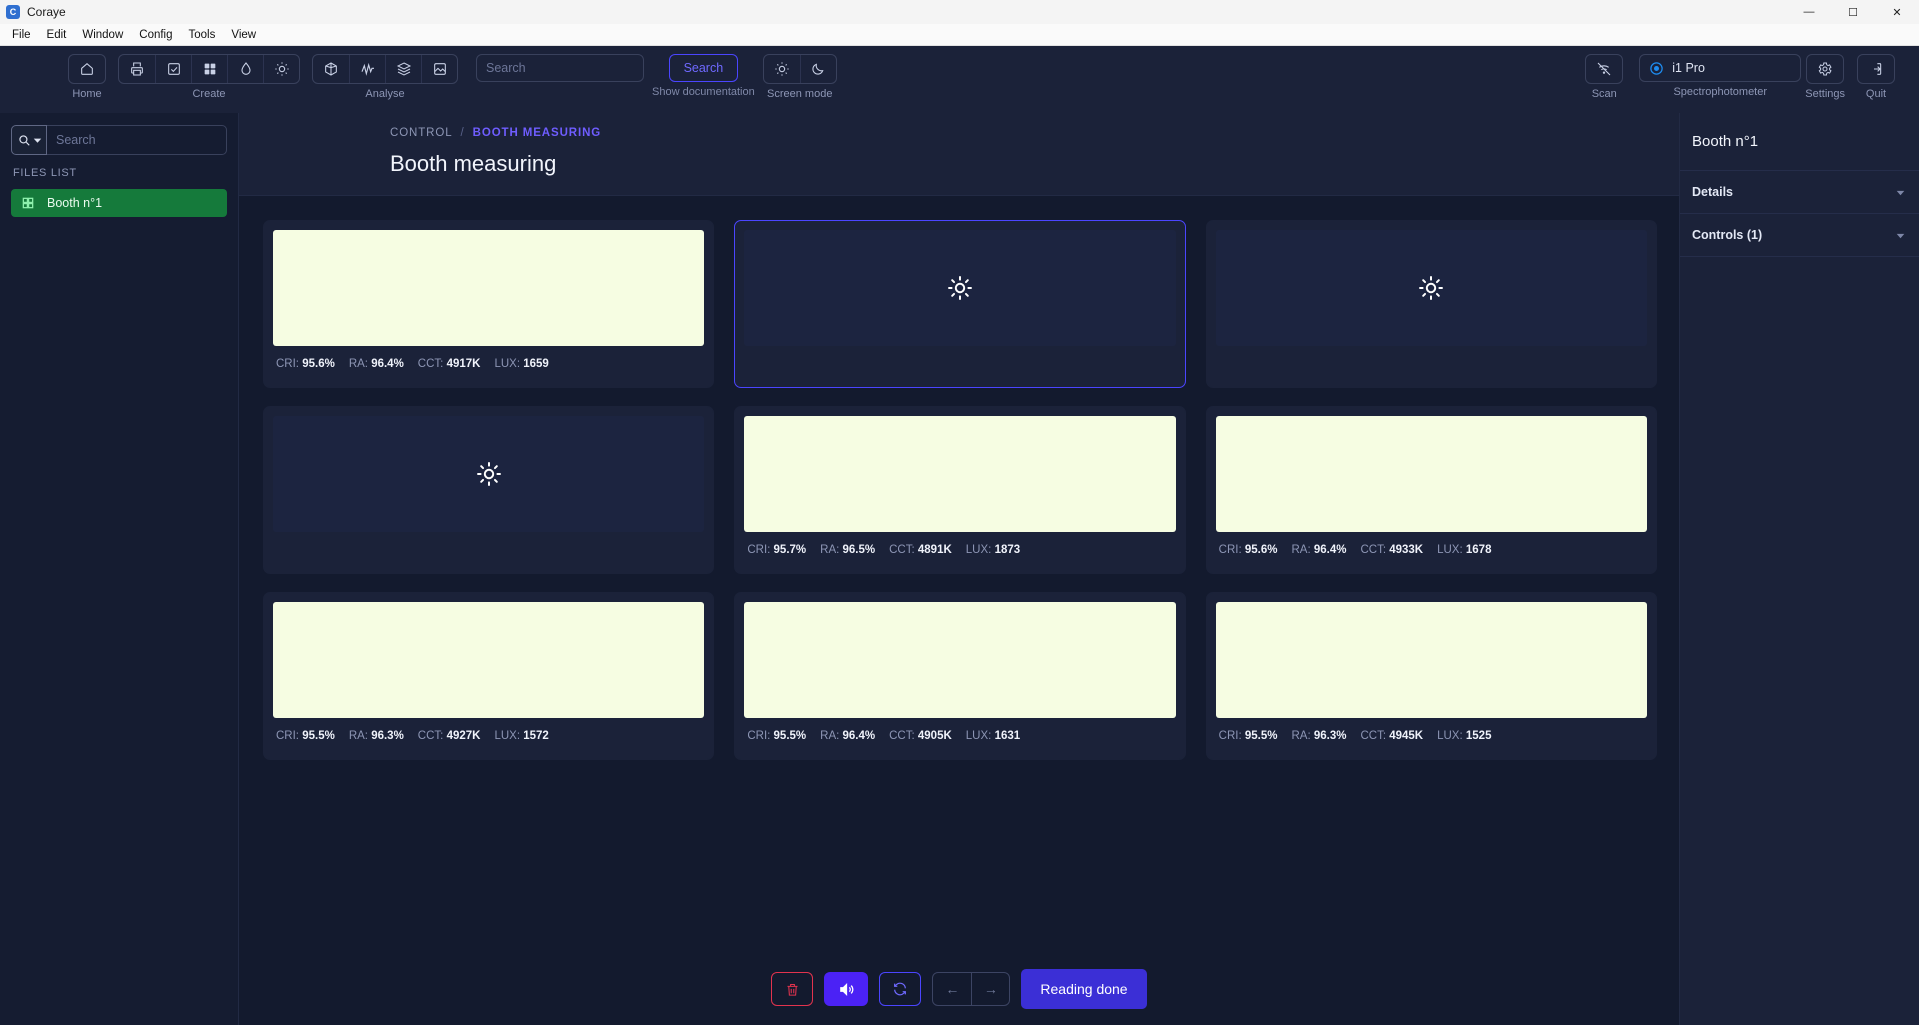 This screenshot has width=1919, height=1025. I want to click on toolbar-group-scan: Scan, so click(1604, 77).